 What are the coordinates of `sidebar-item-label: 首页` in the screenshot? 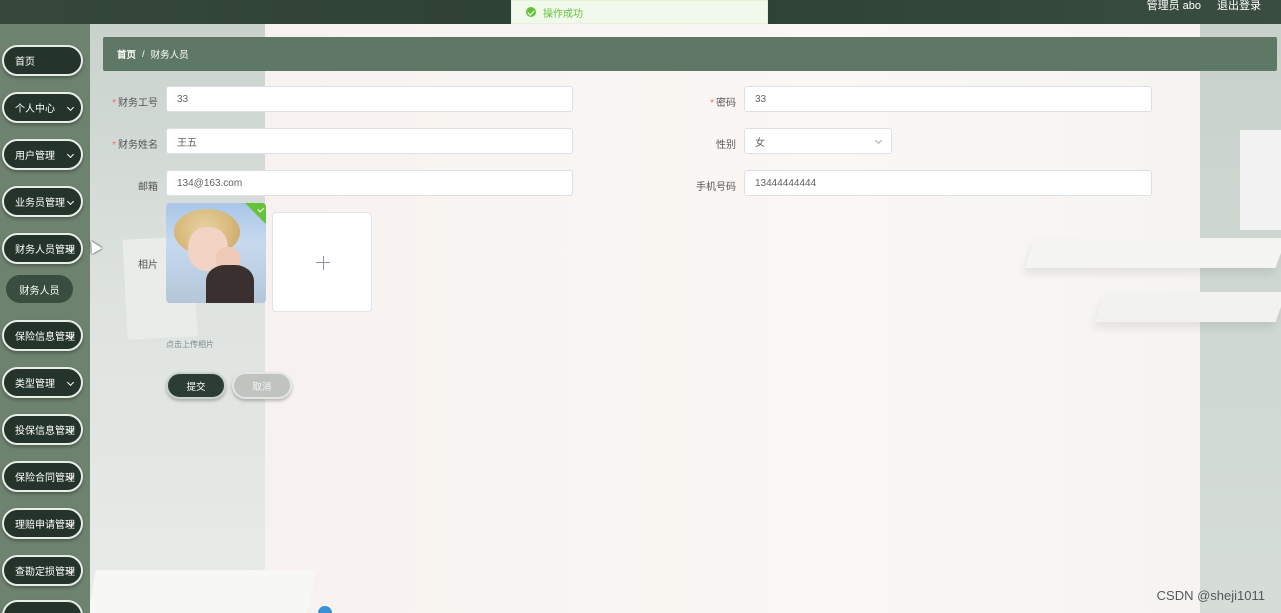 It's located at (25, 62).